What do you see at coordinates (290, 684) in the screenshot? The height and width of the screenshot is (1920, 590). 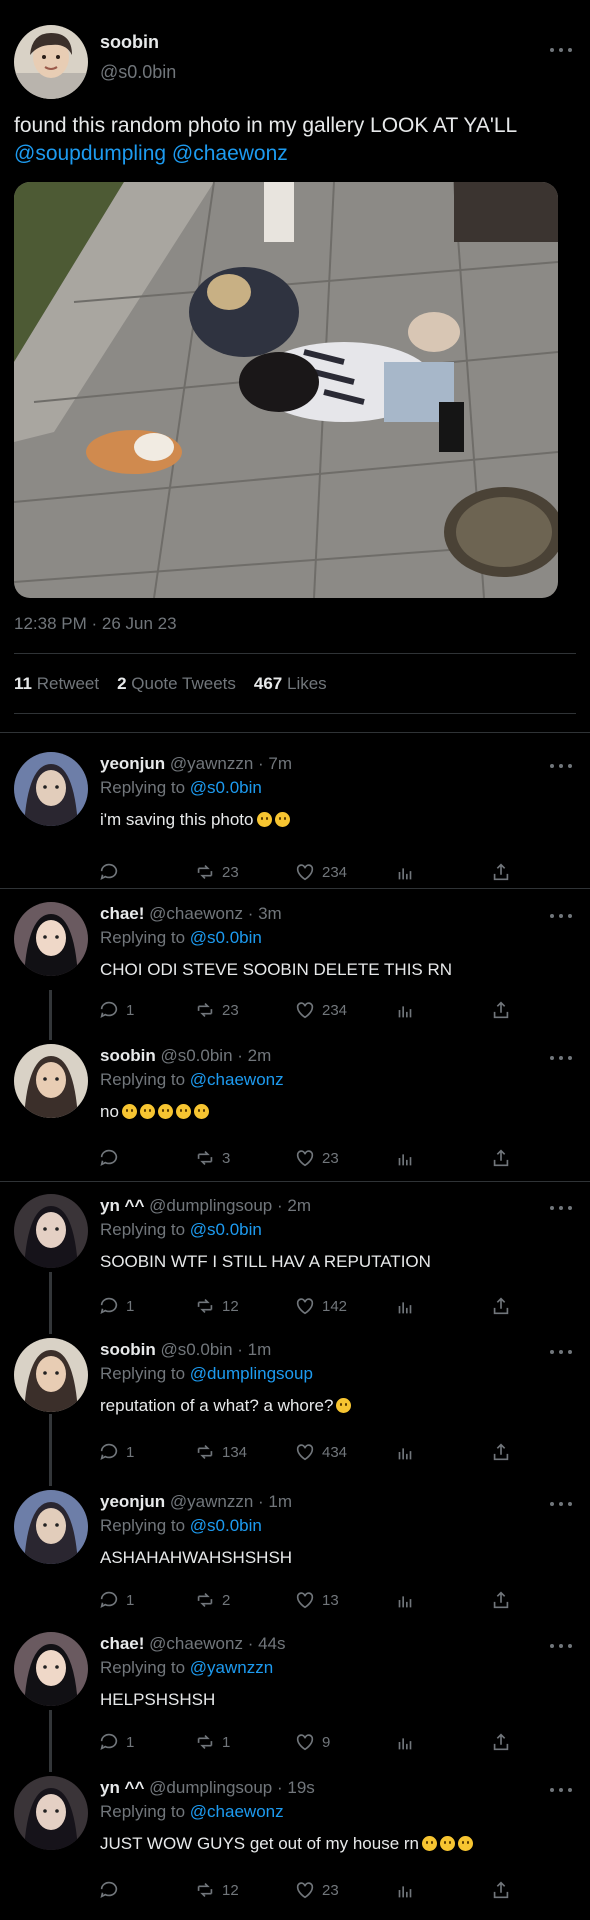 I see `likes-stat: 467 Likes` at bounding box center [290, 684].